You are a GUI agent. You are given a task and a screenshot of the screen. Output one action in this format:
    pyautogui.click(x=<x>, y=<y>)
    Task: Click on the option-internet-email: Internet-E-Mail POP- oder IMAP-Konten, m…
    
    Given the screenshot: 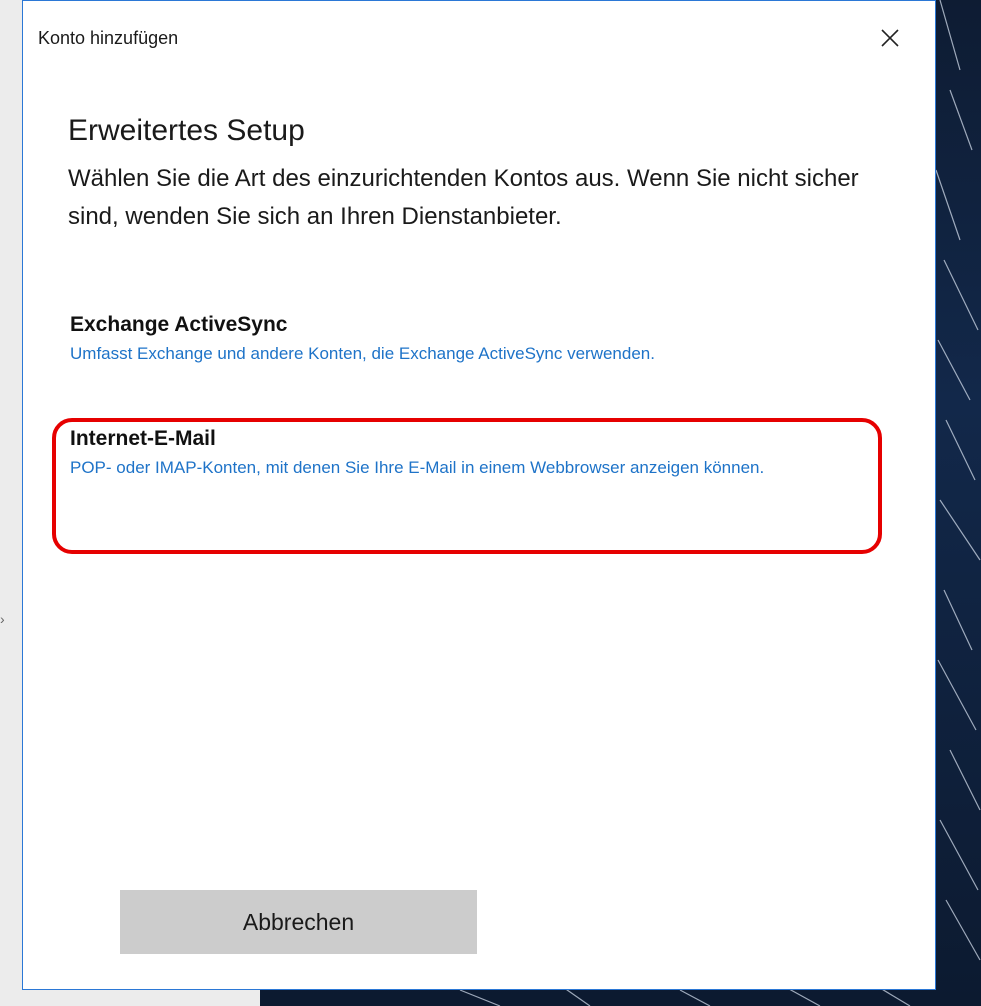 What is the action you would take?
    pyautogui.click(x=477, y=453)
    